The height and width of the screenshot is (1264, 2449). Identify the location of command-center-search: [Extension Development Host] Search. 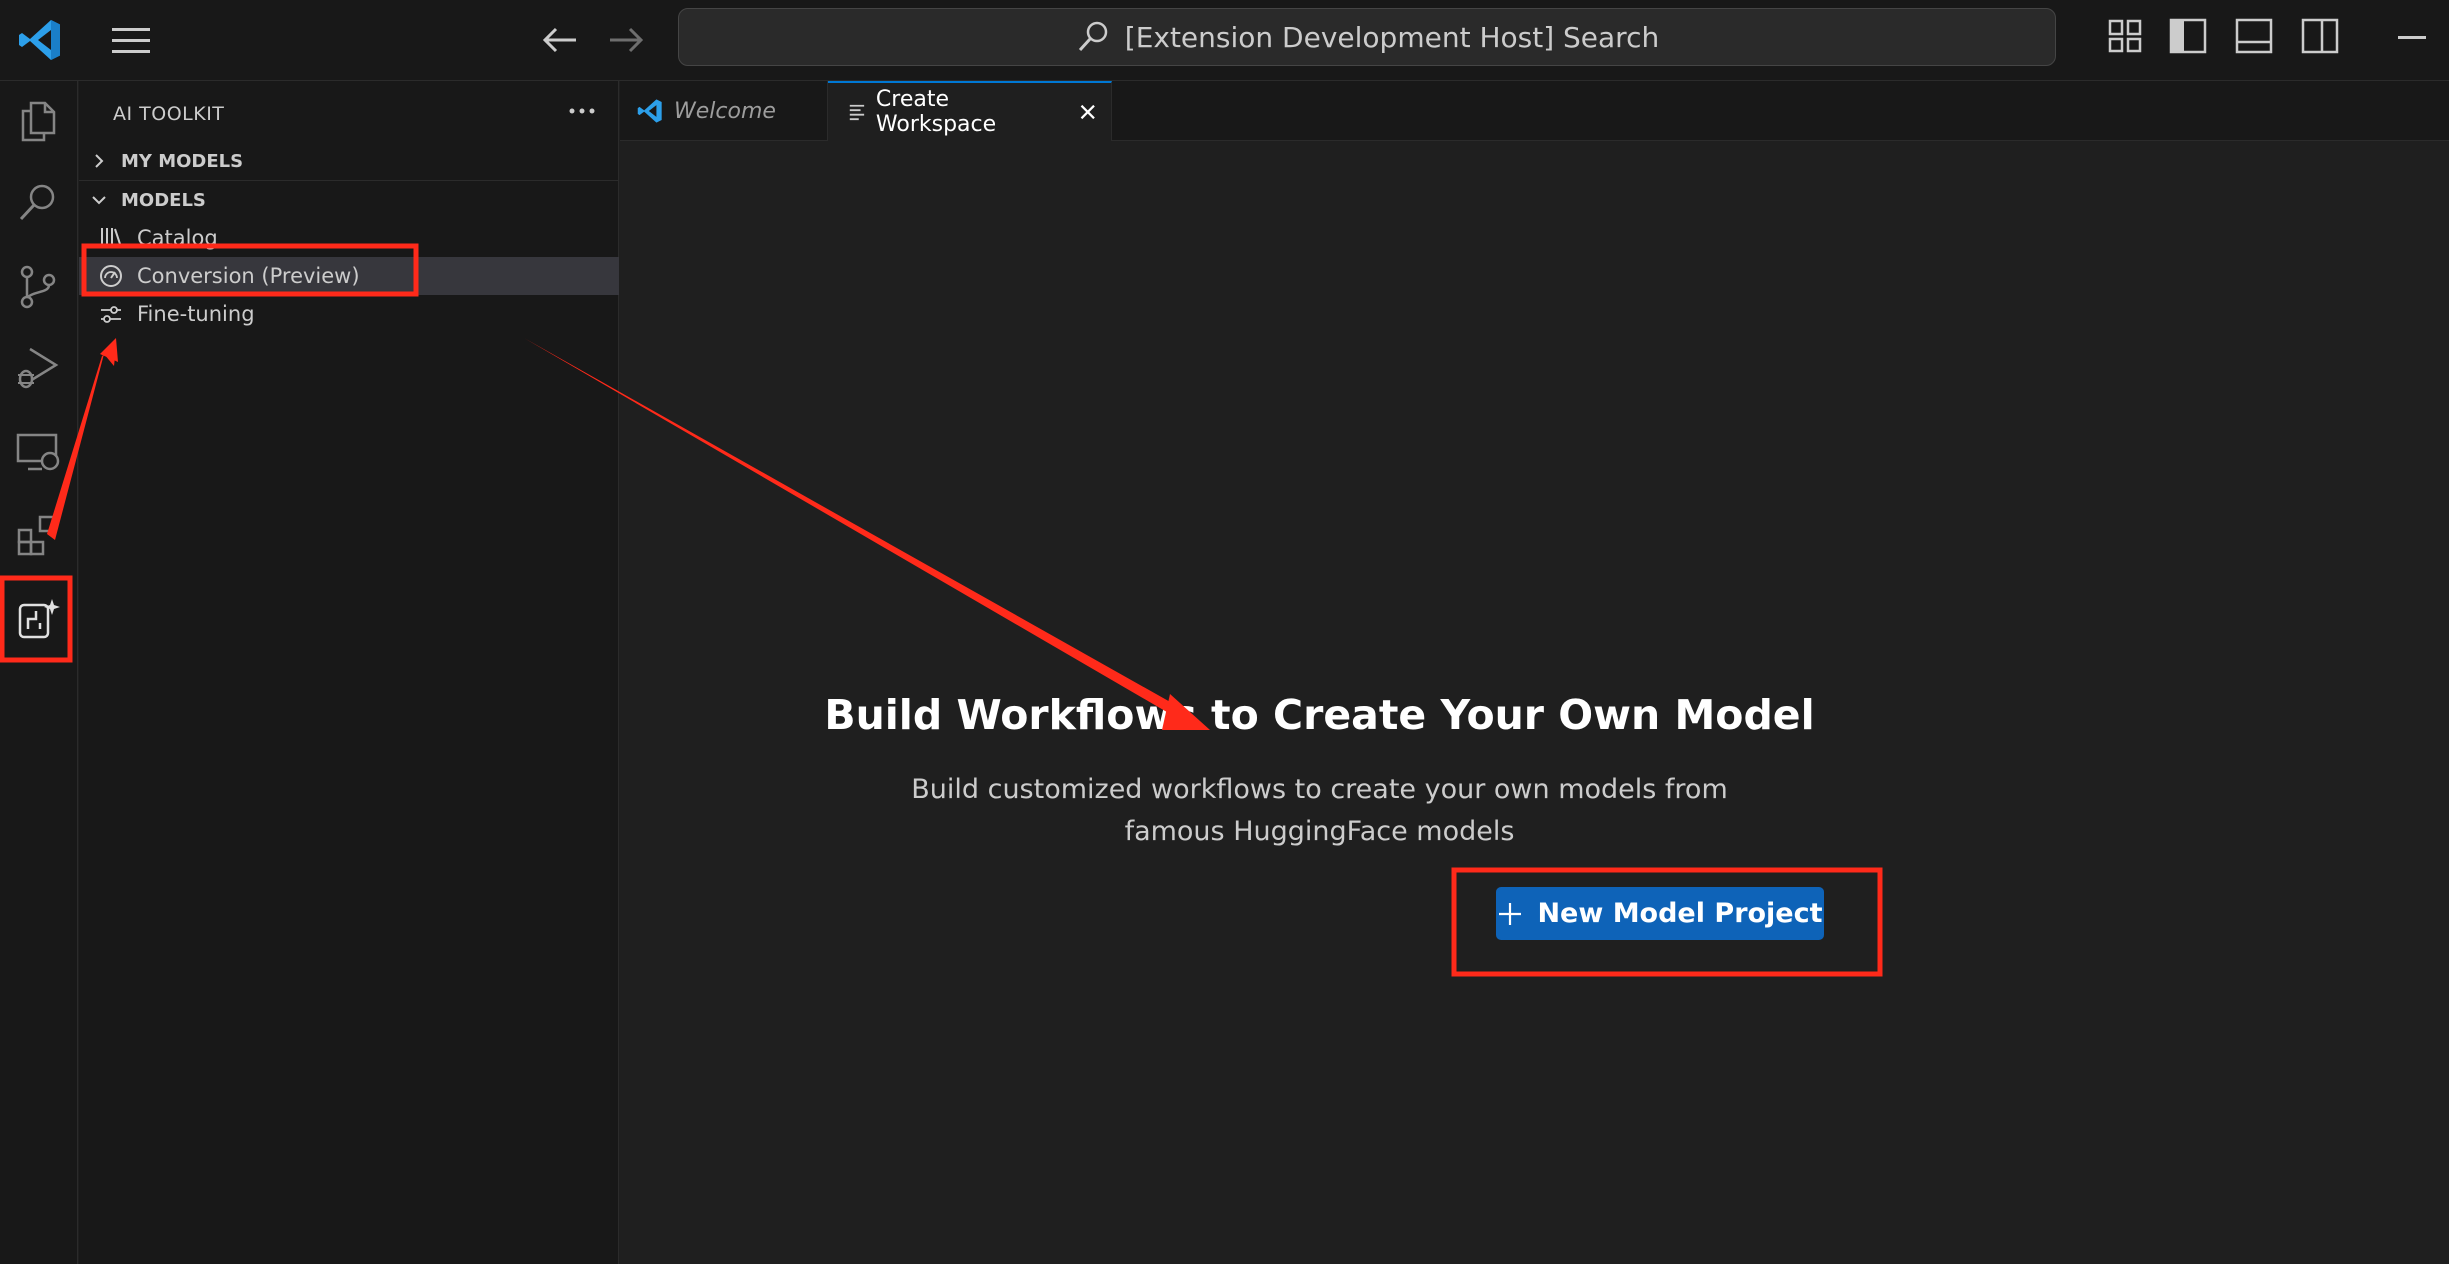
(1367, 37).